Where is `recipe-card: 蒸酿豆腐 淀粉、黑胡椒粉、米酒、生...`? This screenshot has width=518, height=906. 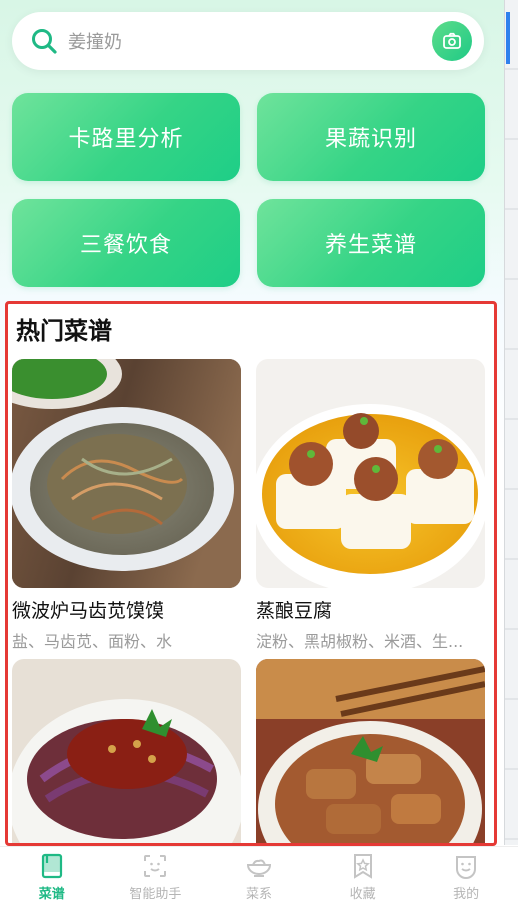
recipe-card: 蒸酿豆腐 淀粉、黑胡椒粉、米酒、生... is located at coordinates (370, 505).